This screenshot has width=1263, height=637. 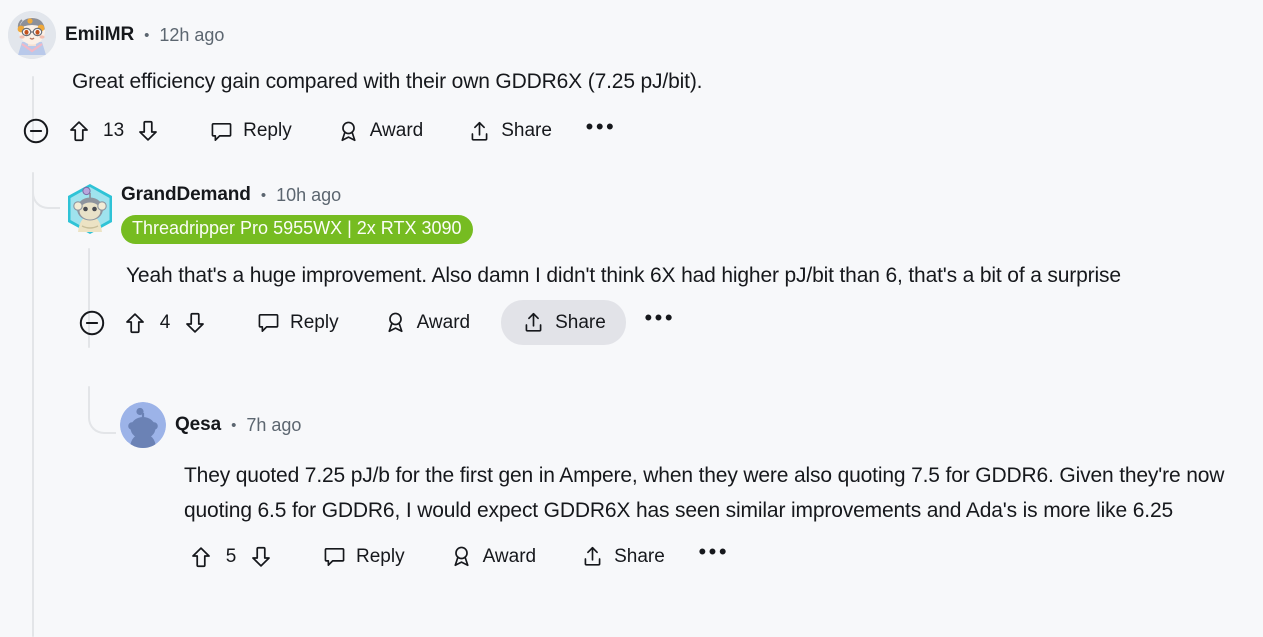 I want to click on user-flair-granddemand: Threadripper Pro 5955WX | 2x RTX 3090, so click(x=297, y=229).